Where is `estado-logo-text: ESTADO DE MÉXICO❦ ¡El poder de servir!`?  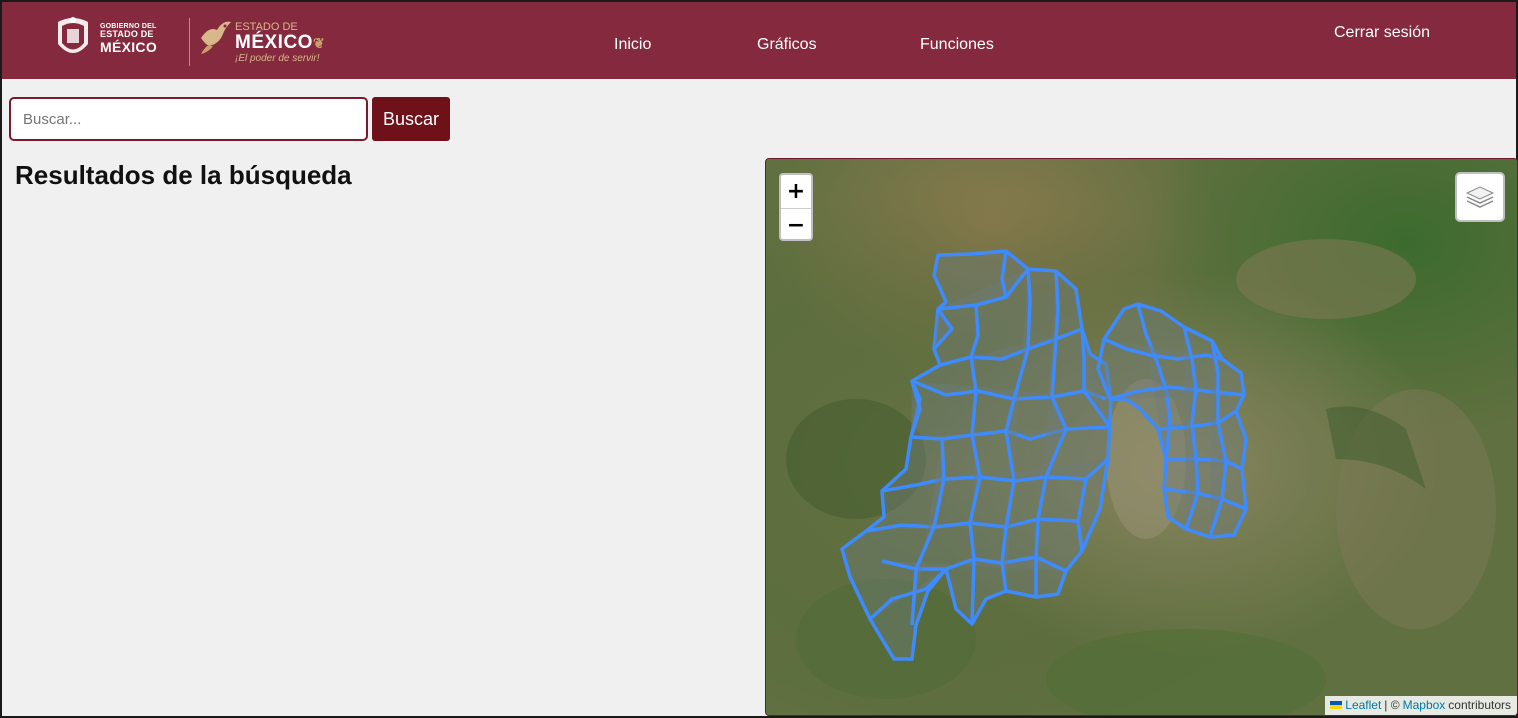 estado-logo-text: ESTADO DE MÉXICO❦ ¡El poder de servir! is located at coordinates (280, 43).